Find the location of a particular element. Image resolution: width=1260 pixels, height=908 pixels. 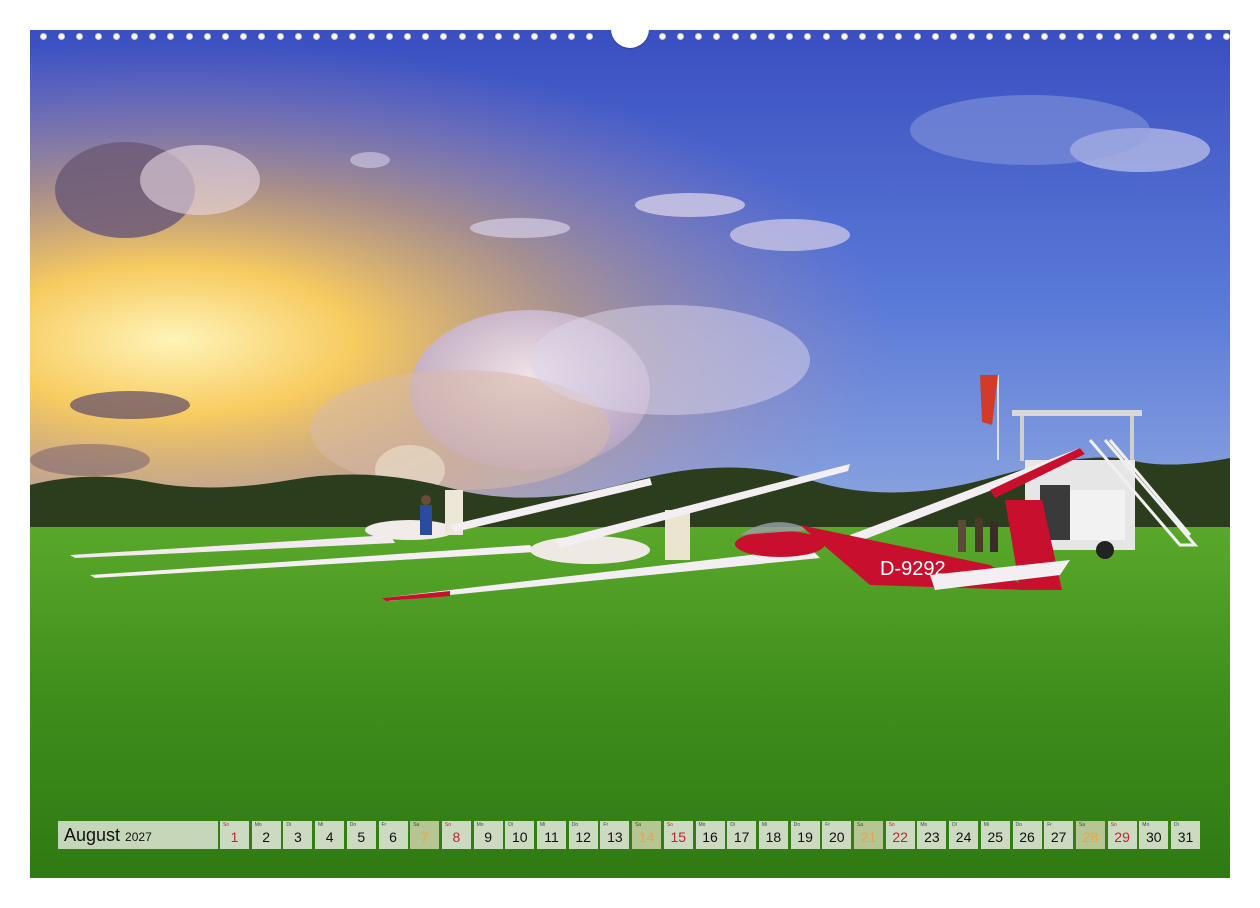

day-number: 18 is located at coordinates (773, 837).